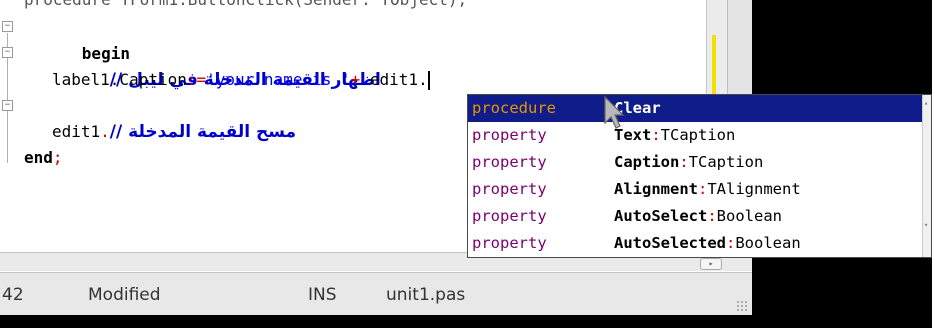 The image size is (932, 328). I want to click on scroll-down-icon: ▾, so click(927, 225).